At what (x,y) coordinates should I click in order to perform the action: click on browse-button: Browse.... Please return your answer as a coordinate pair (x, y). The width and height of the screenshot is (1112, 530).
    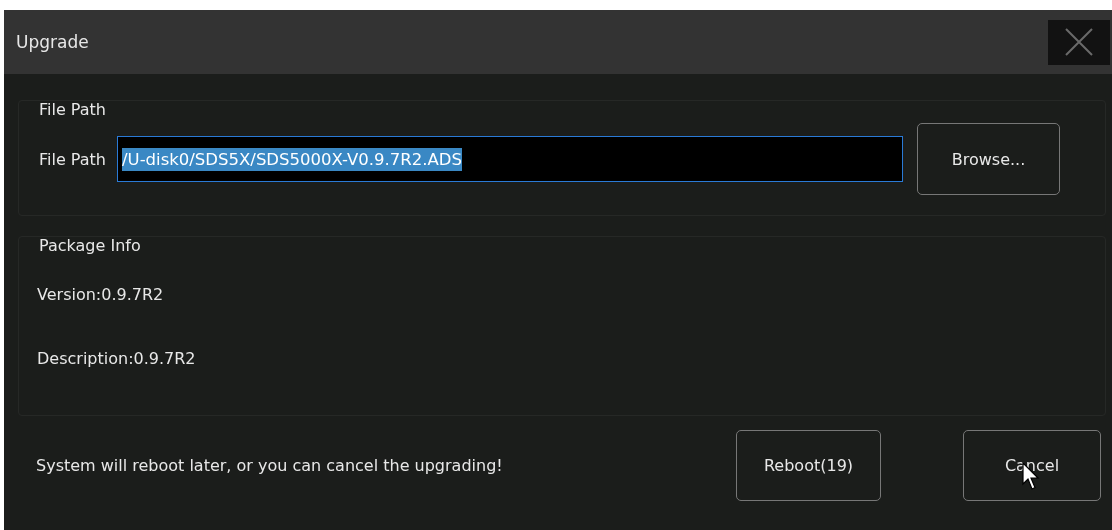
    Looking at the image, I should click on (988, 159).